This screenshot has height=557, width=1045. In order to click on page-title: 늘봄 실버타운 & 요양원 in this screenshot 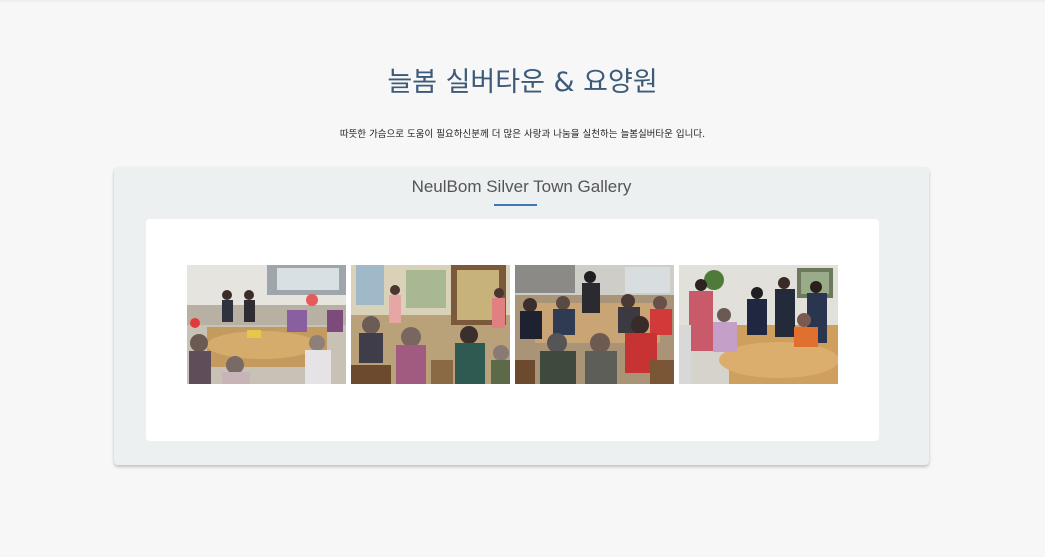, I will do `click(522, 82)`.